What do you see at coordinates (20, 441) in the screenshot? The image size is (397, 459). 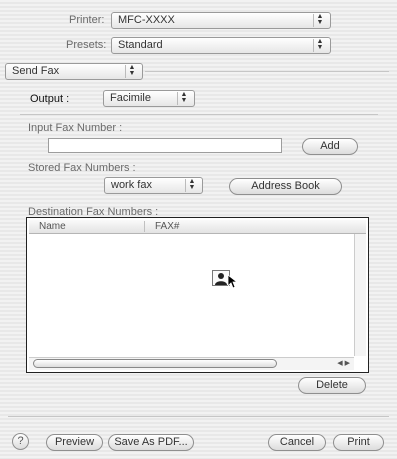 I see `help-button: ?` at bounding box center [20, 441].